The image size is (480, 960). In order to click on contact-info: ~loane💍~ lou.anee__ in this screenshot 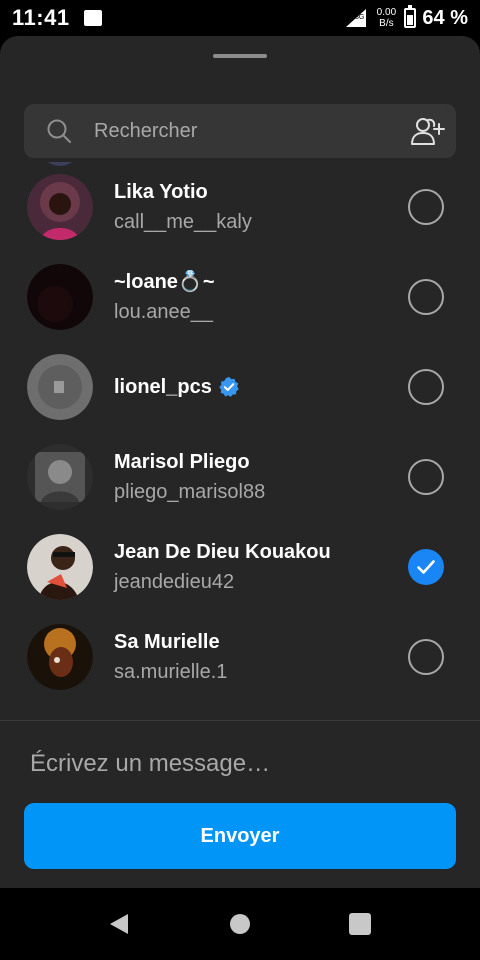, I will do `click(164, 297)`.